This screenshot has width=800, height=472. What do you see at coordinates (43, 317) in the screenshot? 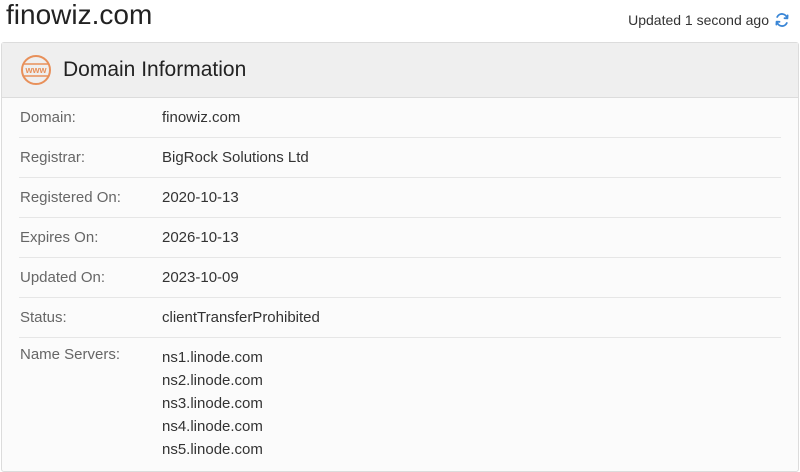
I see `row-label: Status:` at bounding box center [43, 317].